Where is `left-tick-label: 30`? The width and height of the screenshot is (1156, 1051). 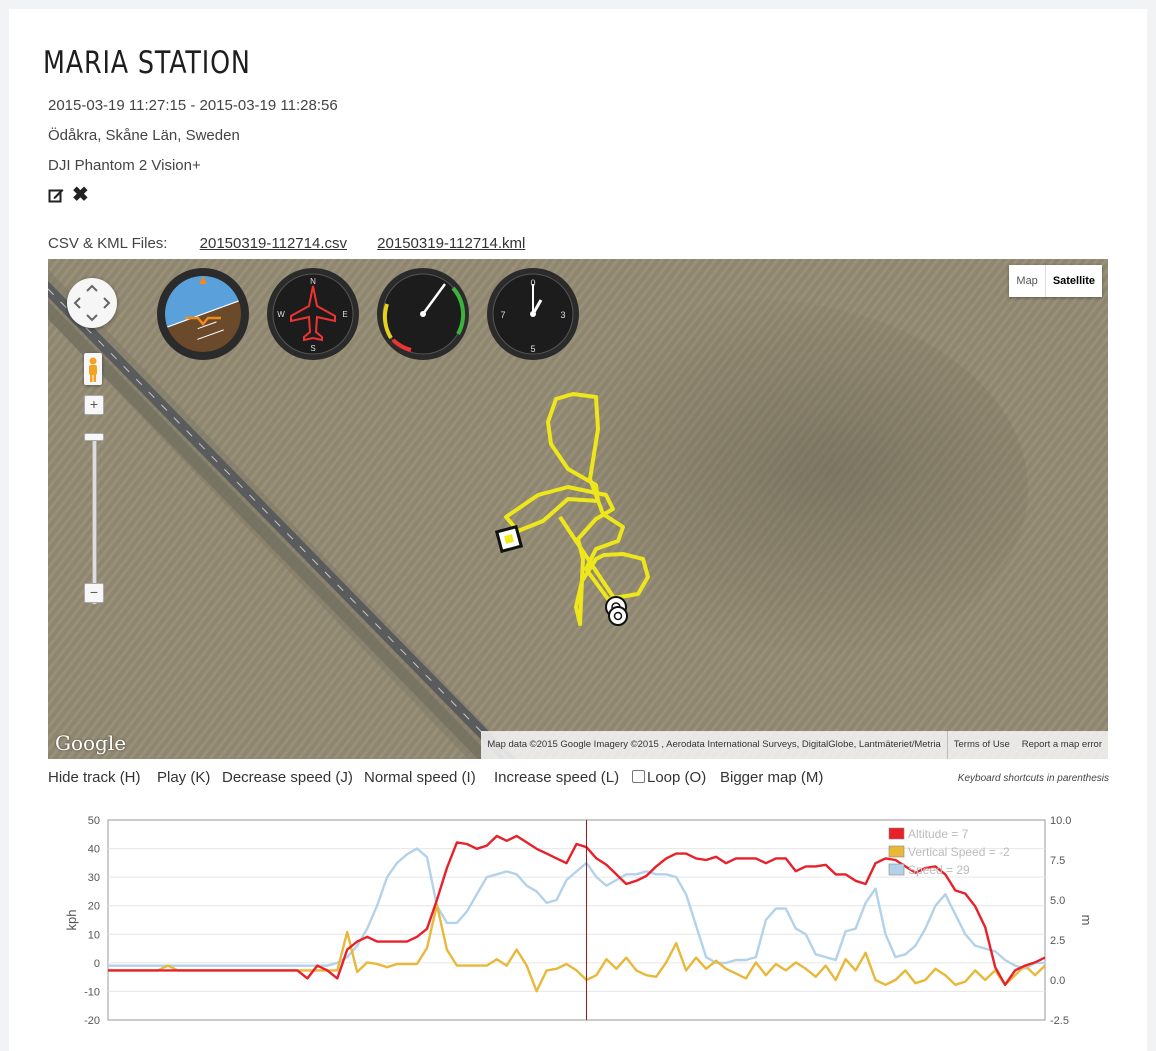 left-tick-label: 30 is located at coordinates (94, 878).